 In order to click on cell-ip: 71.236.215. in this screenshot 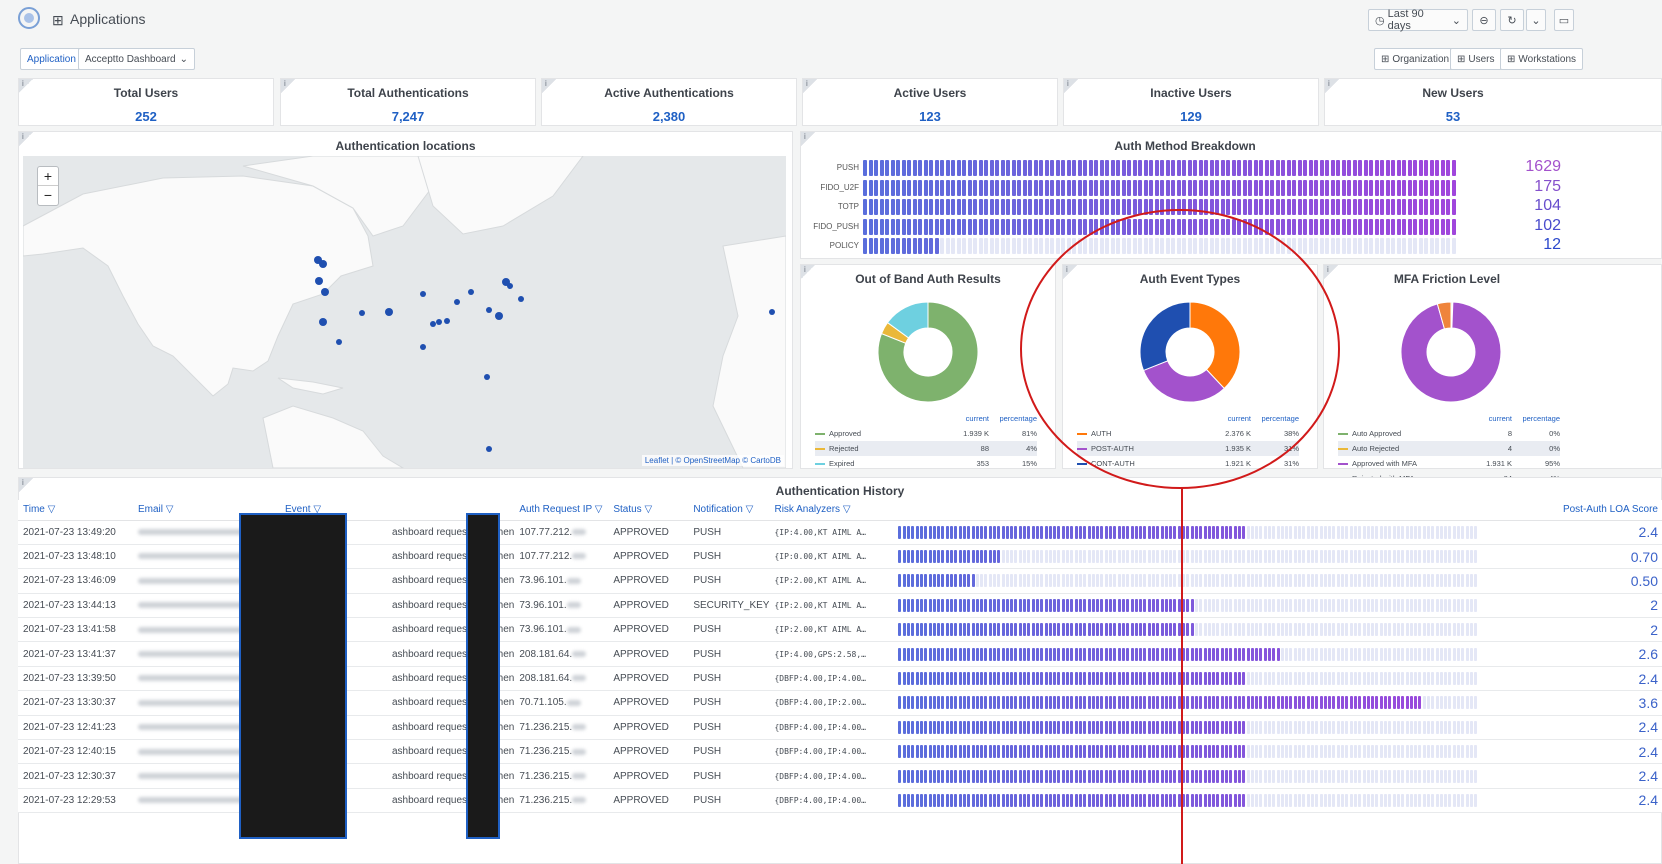, I will do `click(561, 752)`.